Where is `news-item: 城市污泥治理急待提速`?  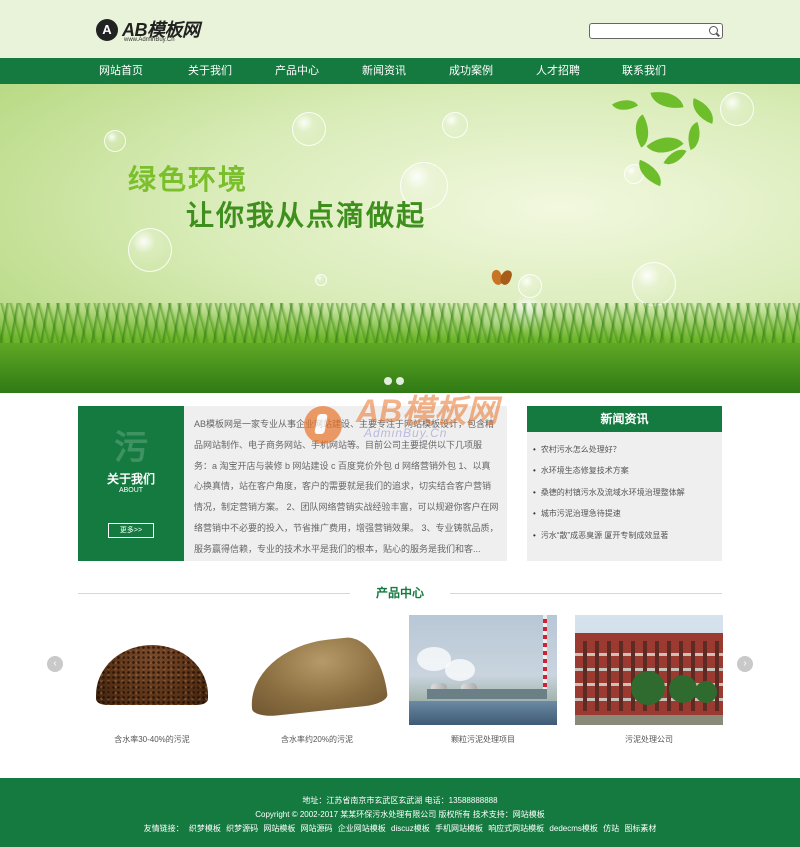
news-item: 城市污泥治理急待提速 is located at coordinates (625, 514).